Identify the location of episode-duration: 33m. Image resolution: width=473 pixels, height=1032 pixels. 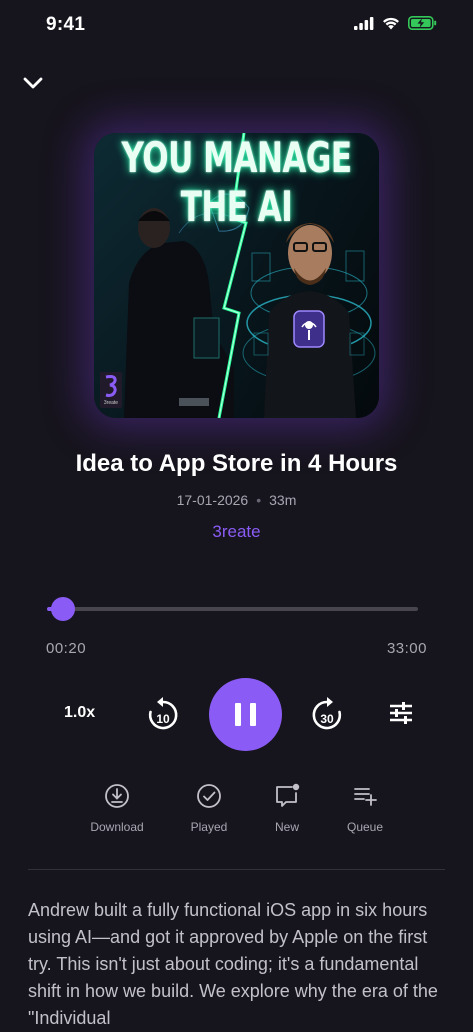
(283, 500).